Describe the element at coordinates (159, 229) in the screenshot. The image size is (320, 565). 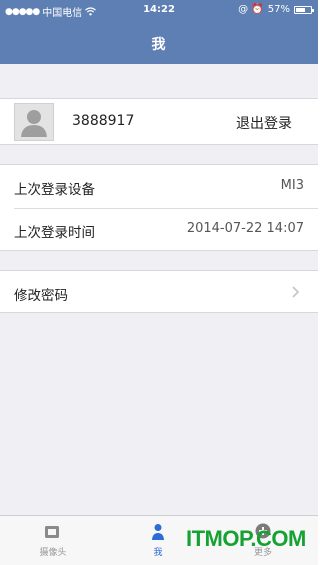
I see `last-login-time-row: 上次登录时间 2014-07-22 14:07` at that location.